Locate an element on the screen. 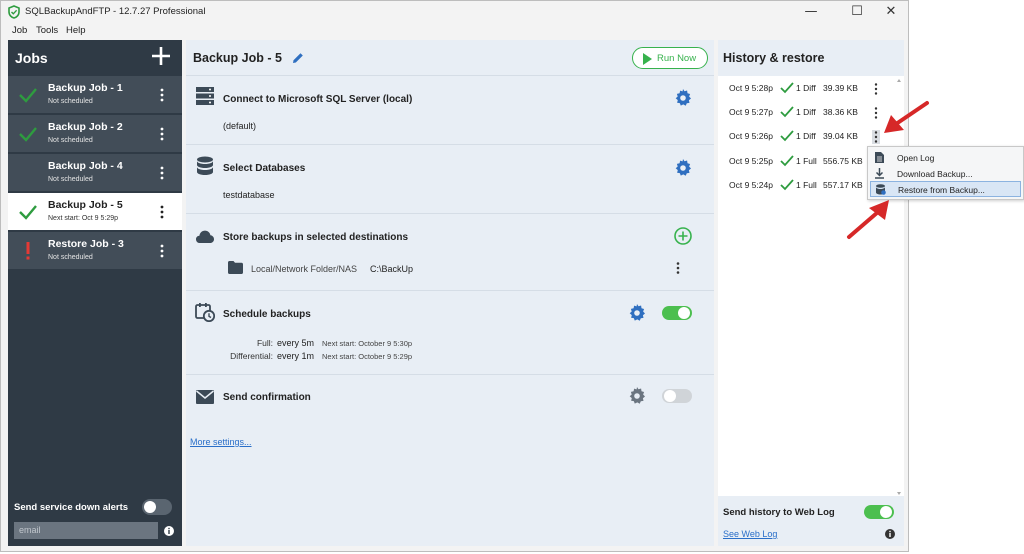 This screenshot has height=554, width=1024. job-status: Next start: Oct 9 5:29p is located at coordinates (83, 218).